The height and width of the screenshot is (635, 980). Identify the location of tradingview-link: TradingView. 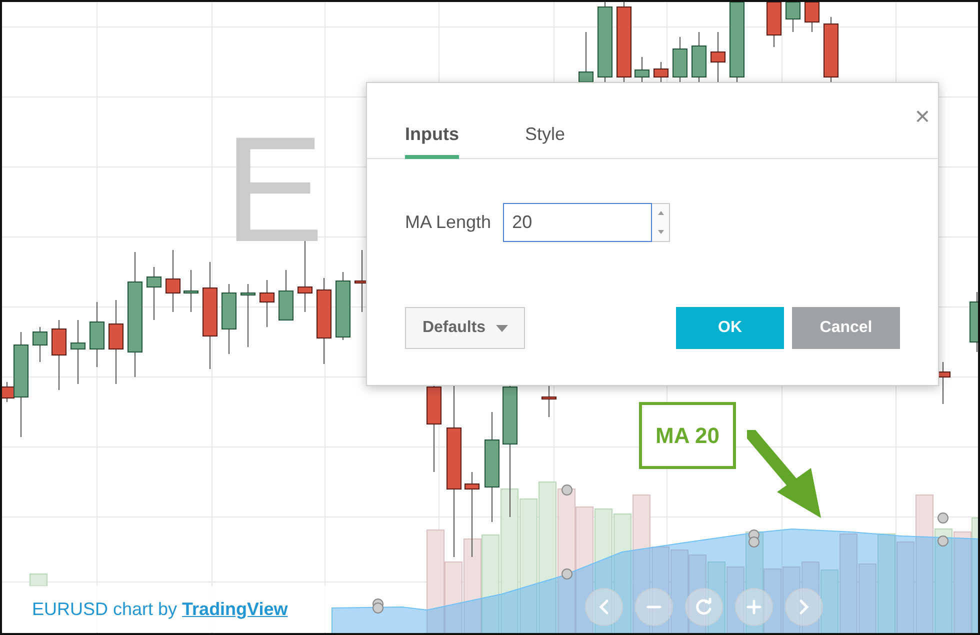
(235, 609).